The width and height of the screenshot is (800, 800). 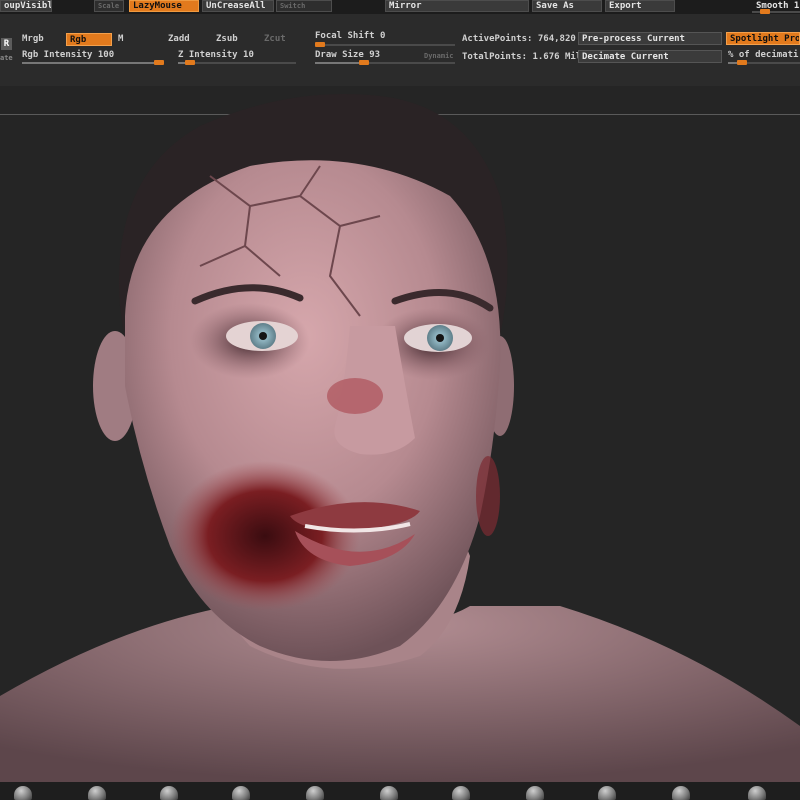 What do you see at coordinates (440, 338) in the screenshot?
I see `right-pupil` at bounding box center [440, 338].